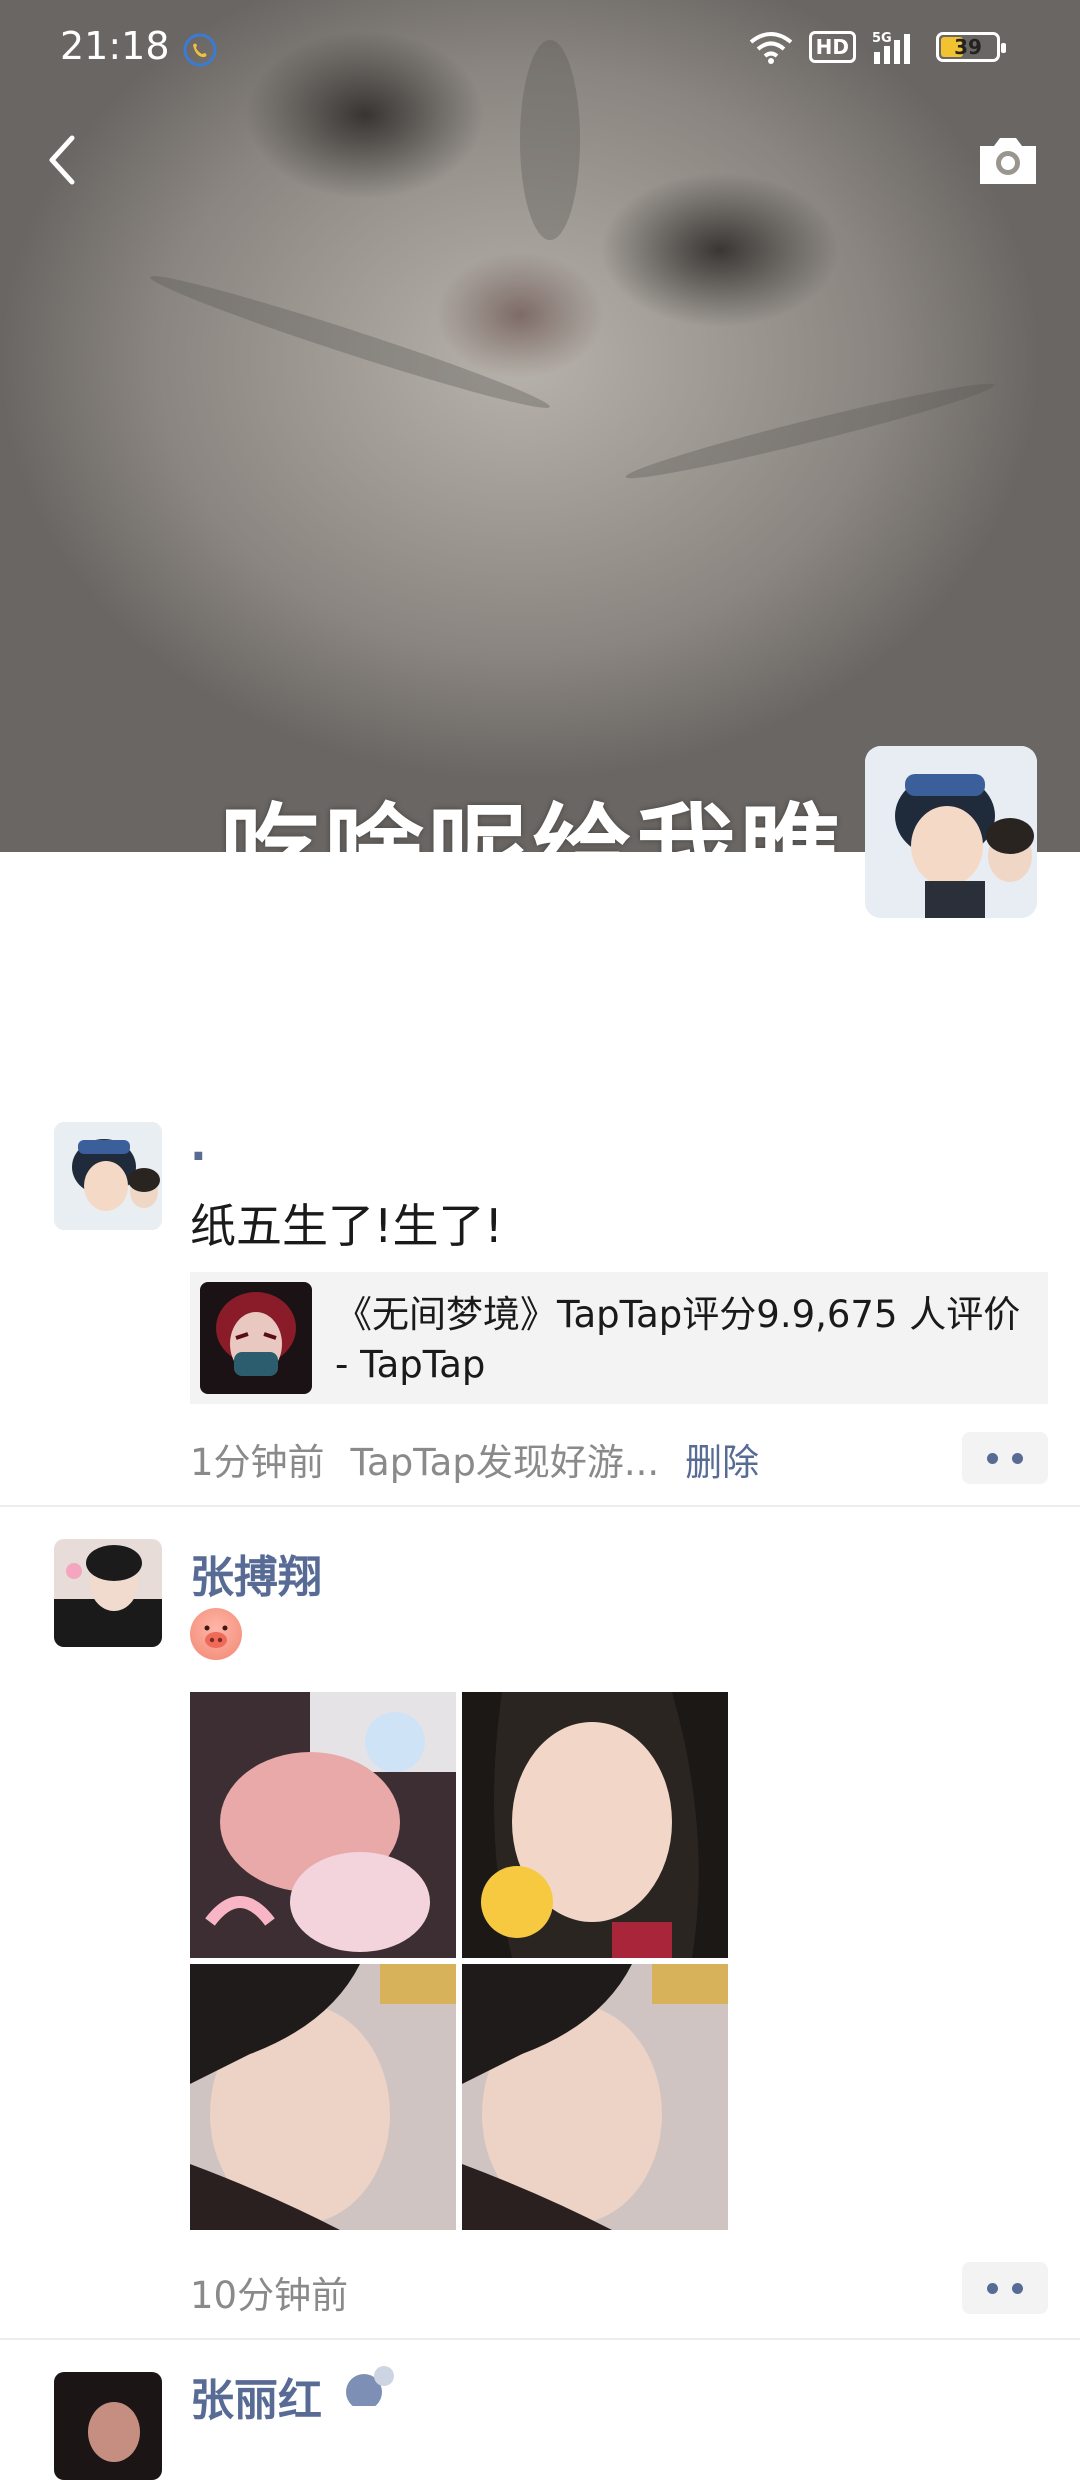 The image size is (1080, 2480). I want to click on signal-icon: 5G, so click(891, 47).